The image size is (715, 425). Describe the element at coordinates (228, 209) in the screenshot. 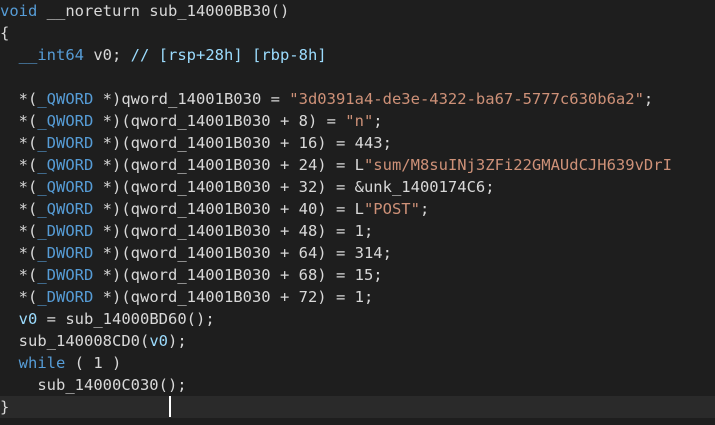

I see `code-token: *)(qword_14001B030 + 40) = L` at that location.